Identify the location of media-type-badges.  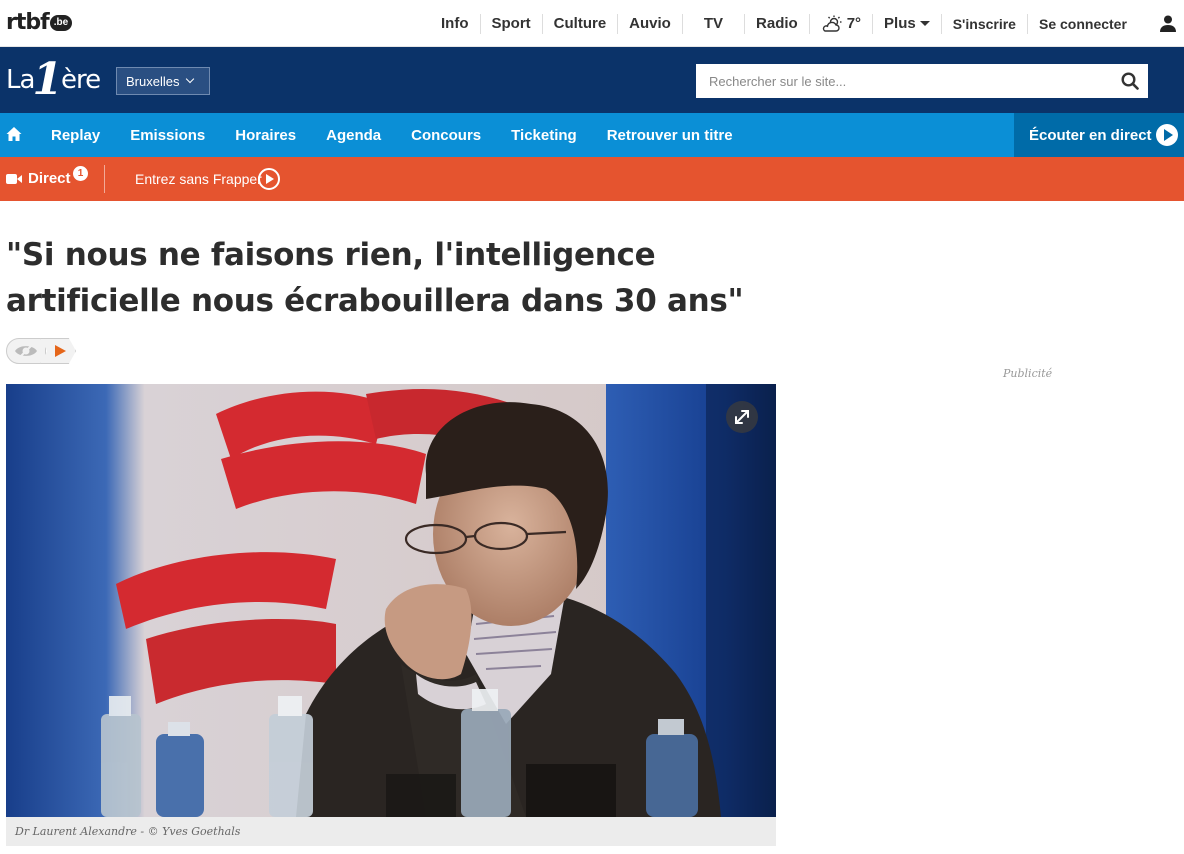
(41, 351).